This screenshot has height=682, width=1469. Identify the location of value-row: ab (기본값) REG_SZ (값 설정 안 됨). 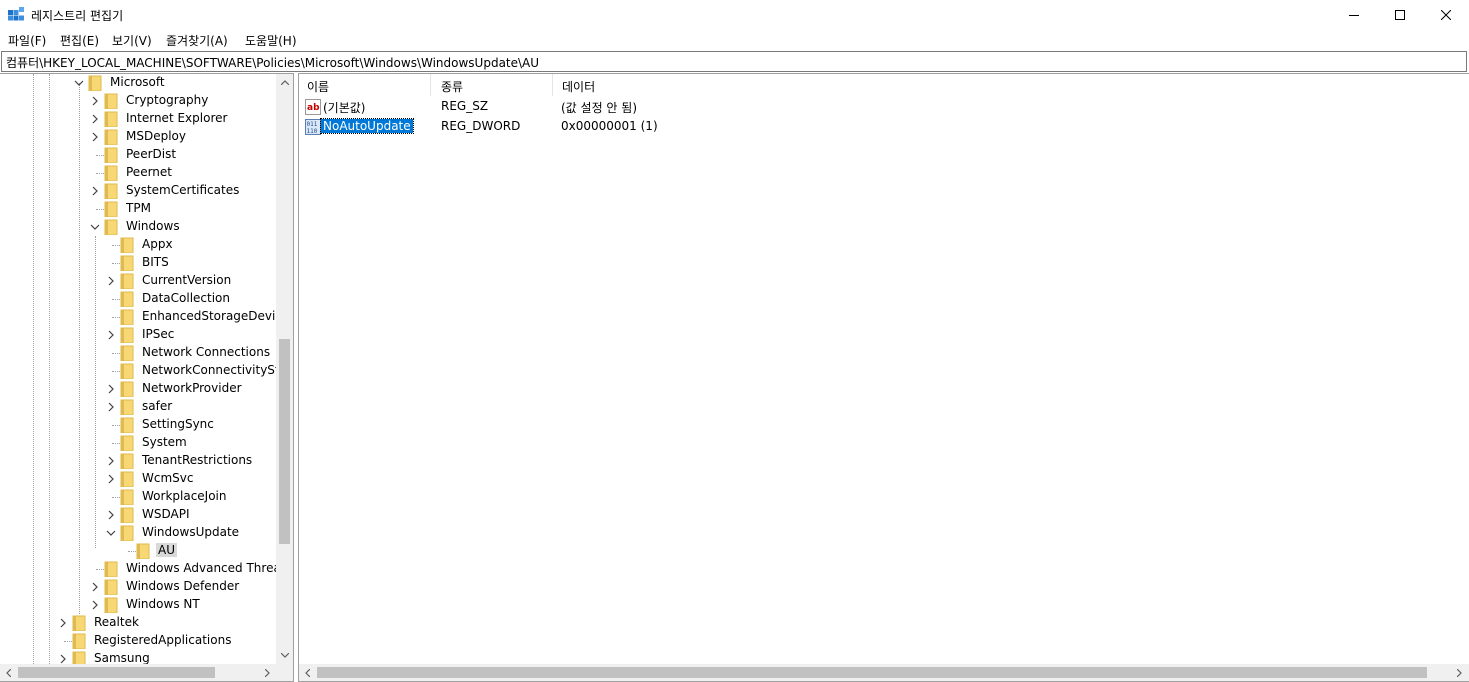
(884, 107).